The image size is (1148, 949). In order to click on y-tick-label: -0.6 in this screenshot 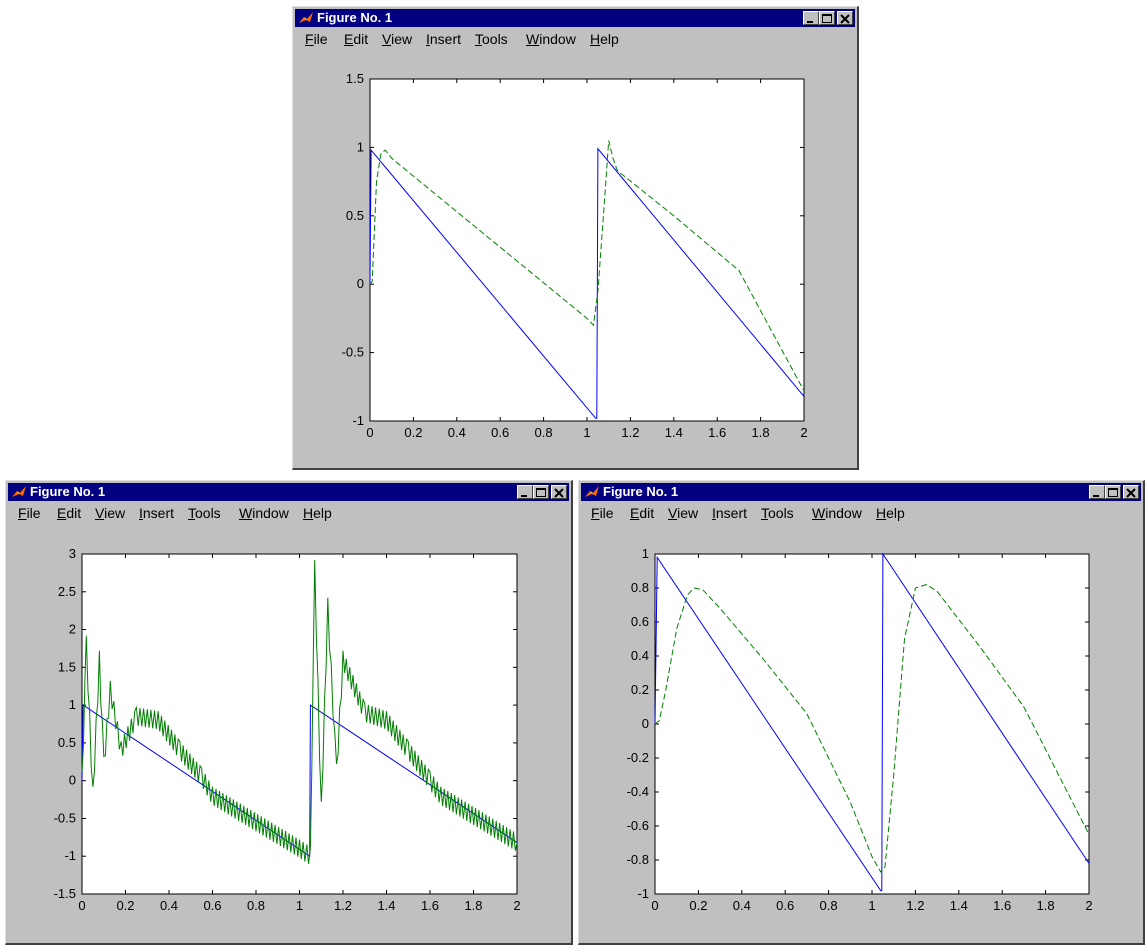, I will do `click(638, 825)`.